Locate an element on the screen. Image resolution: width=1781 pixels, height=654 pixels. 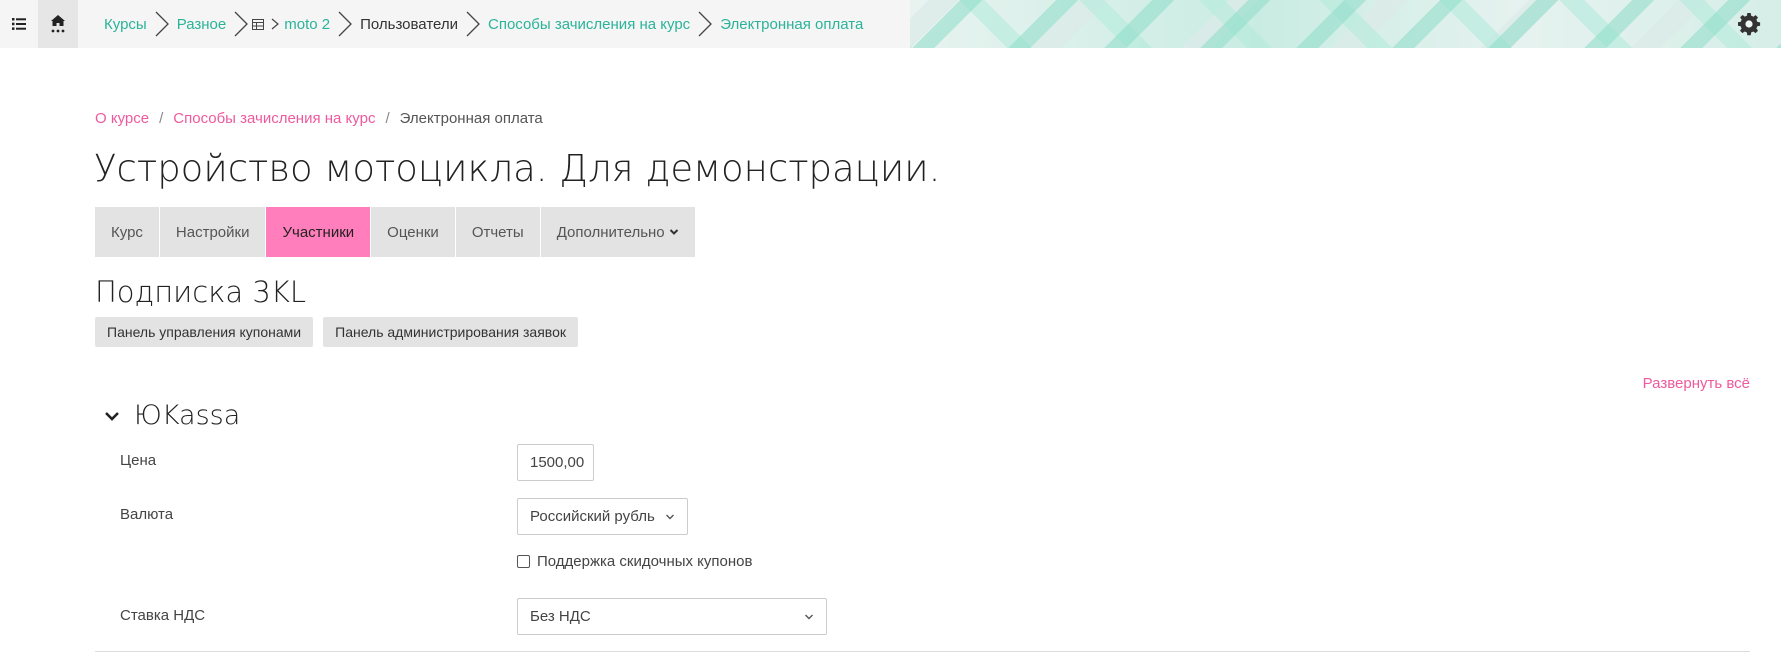
tab-participants: Участники is located at coordinates (319, 232).